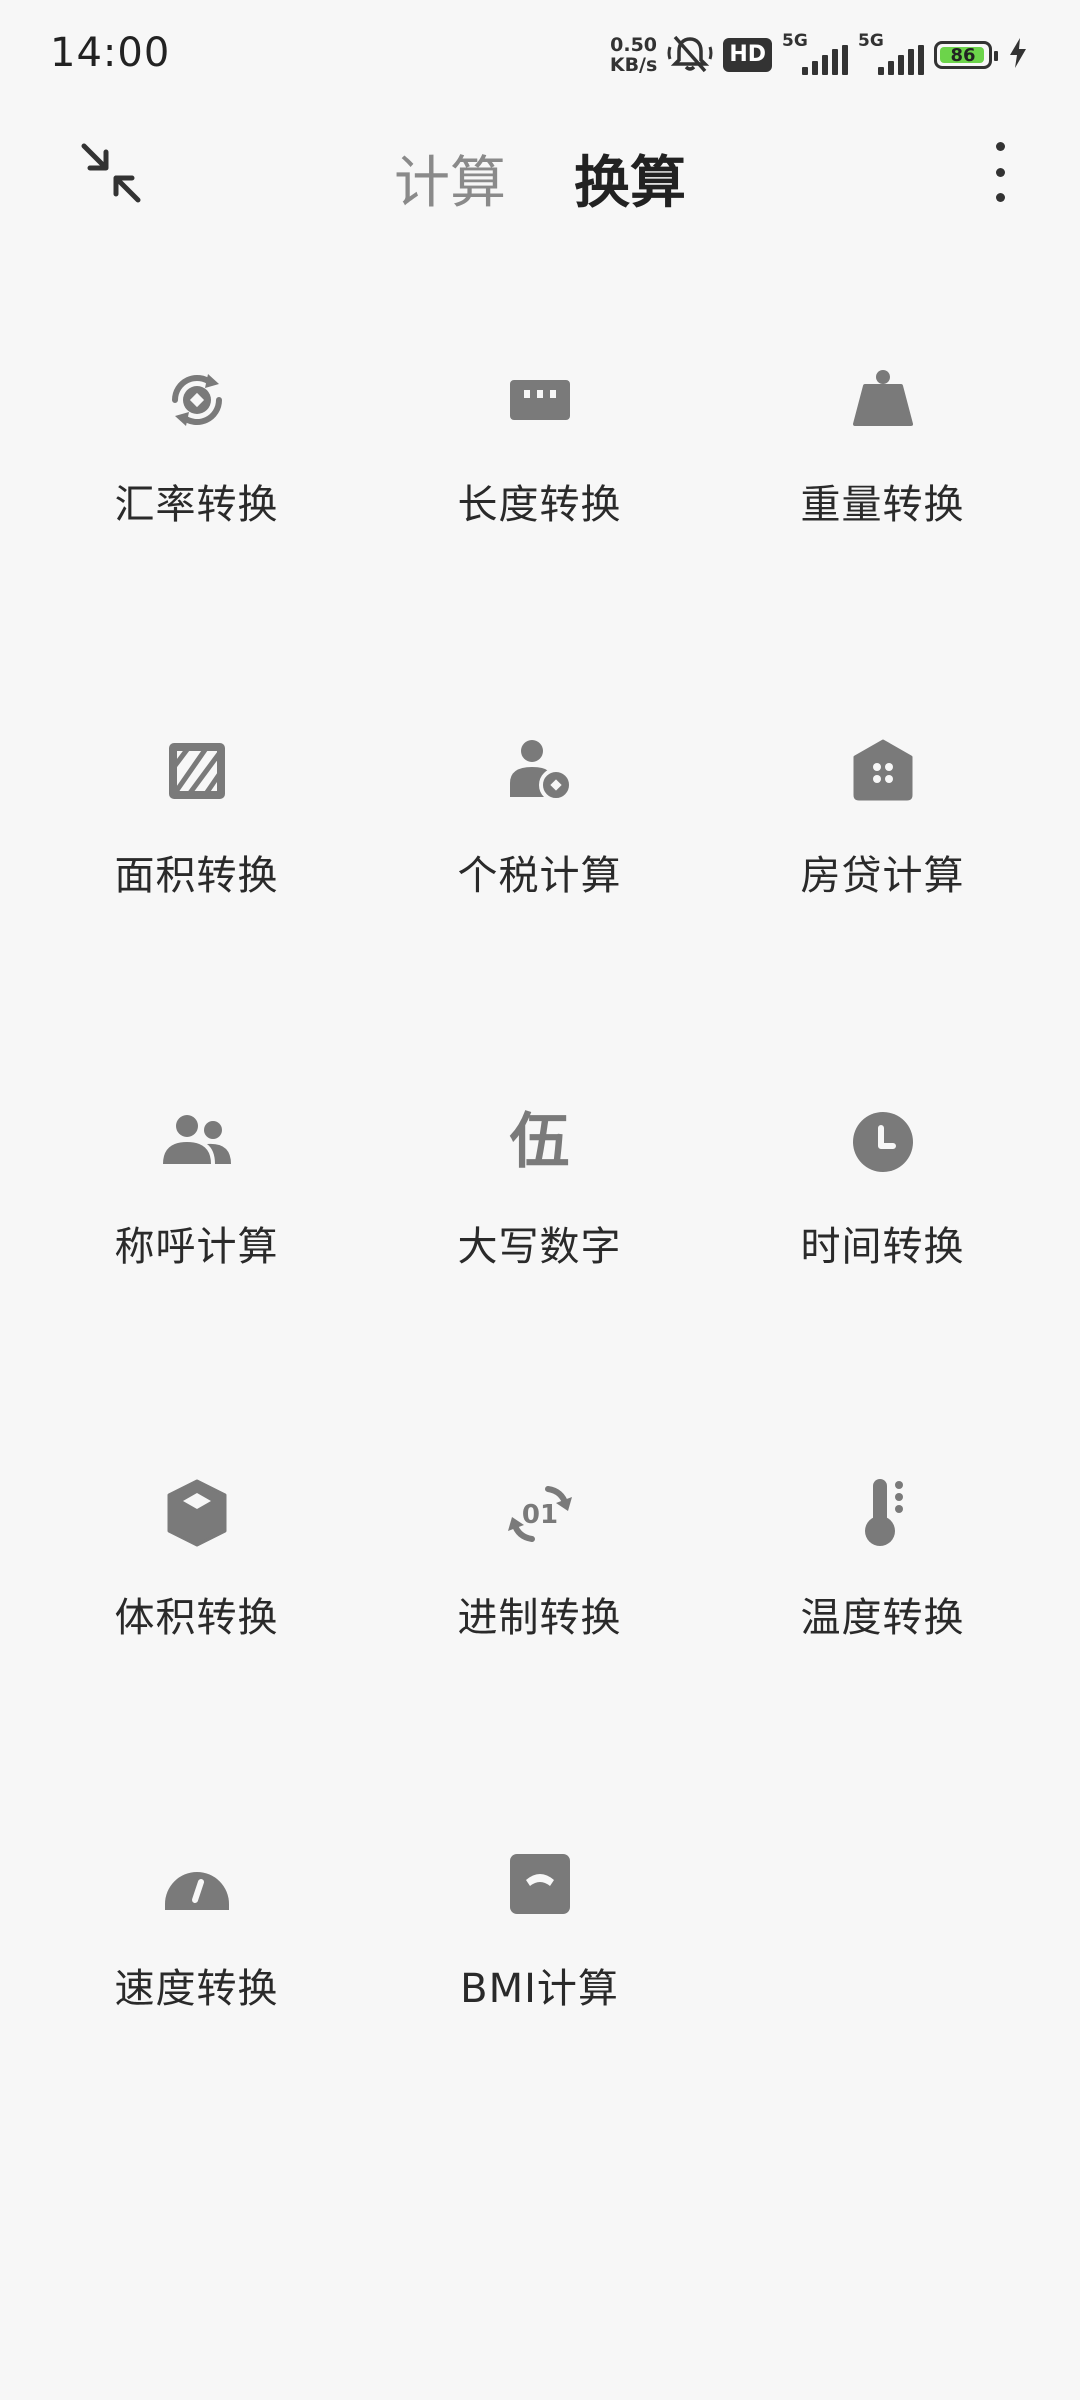 The height and width of the screenshot is (2400, 1080). I want to click on converter-currency-exchange: 汇率转换, so click(196, 505).